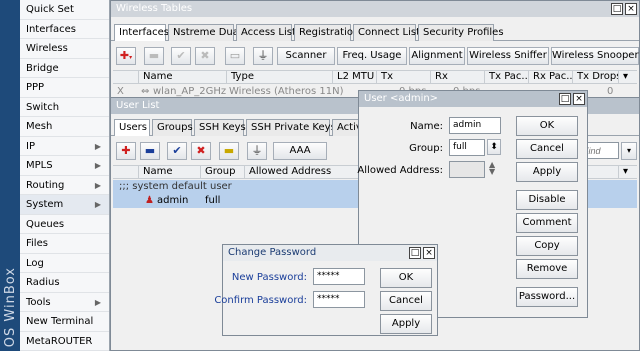 Image resolution: width=640 pixels, height=351 pixels. What do you see at coordinates (458, 77) in the screenshot?
I see `column-rx: Rx` at bounding box center [458, 77].